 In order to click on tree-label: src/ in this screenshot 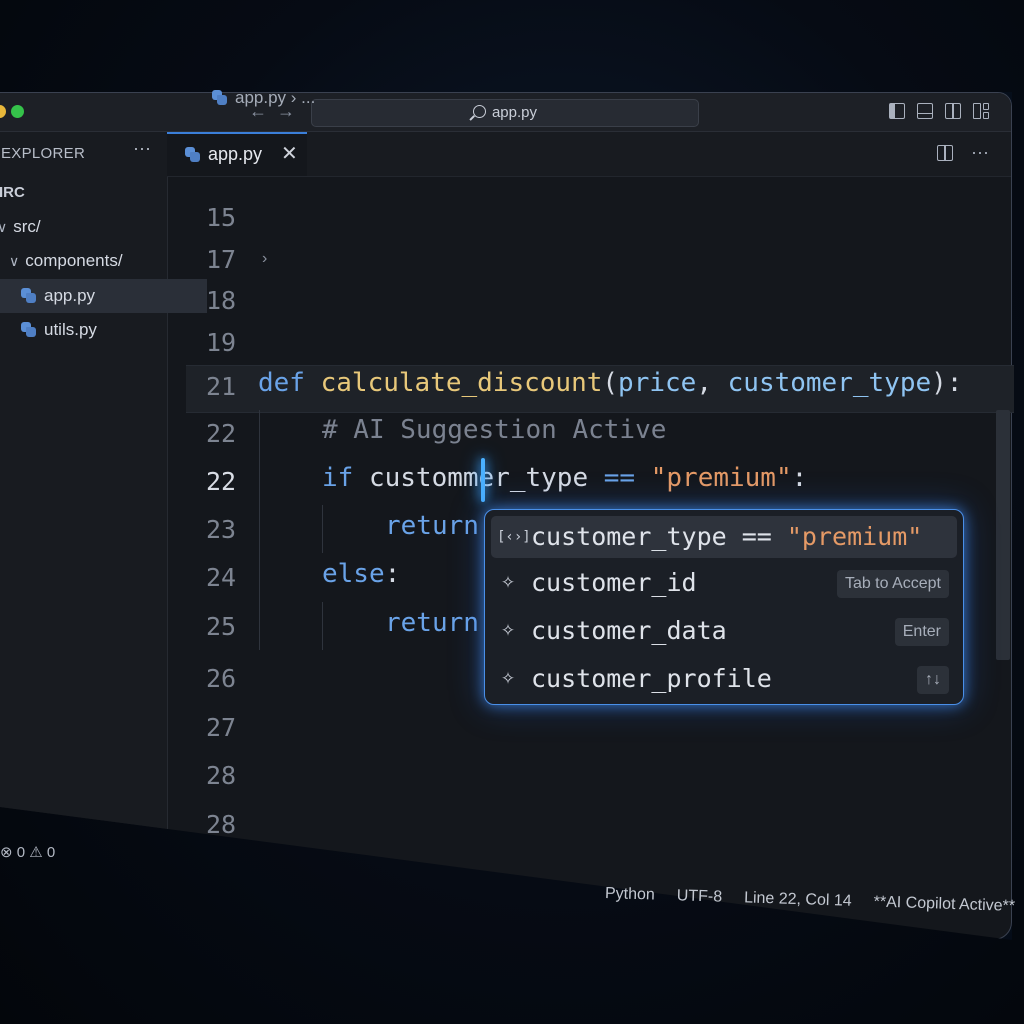, I will do `click(27, 226)`.